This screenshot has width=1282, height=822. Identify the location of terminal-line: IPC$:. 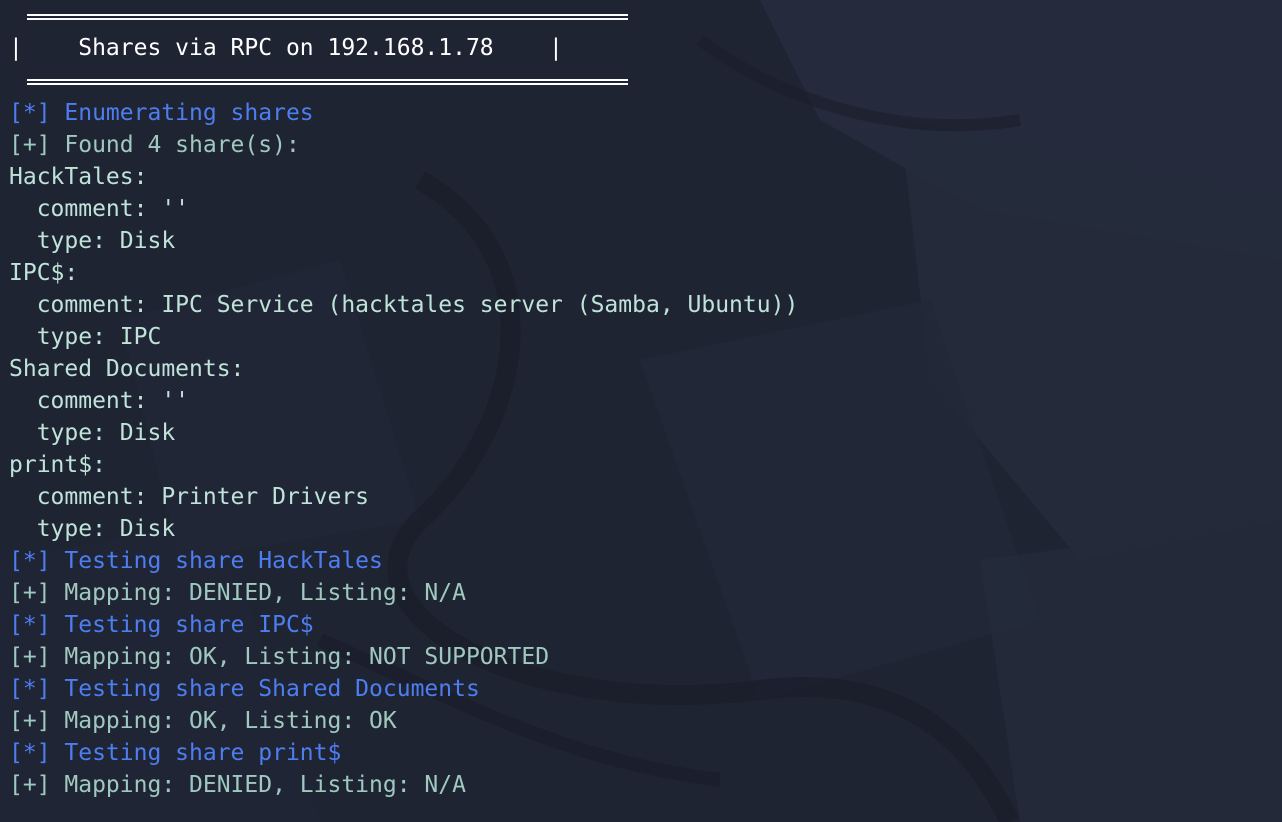
(44, 273).